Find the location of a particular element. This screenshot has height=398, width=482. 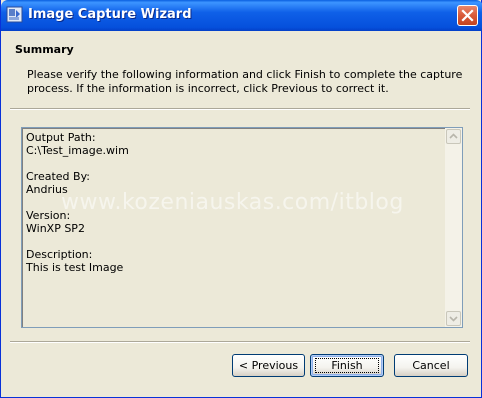

page-title: Summary is located at coordinates (44, 49).